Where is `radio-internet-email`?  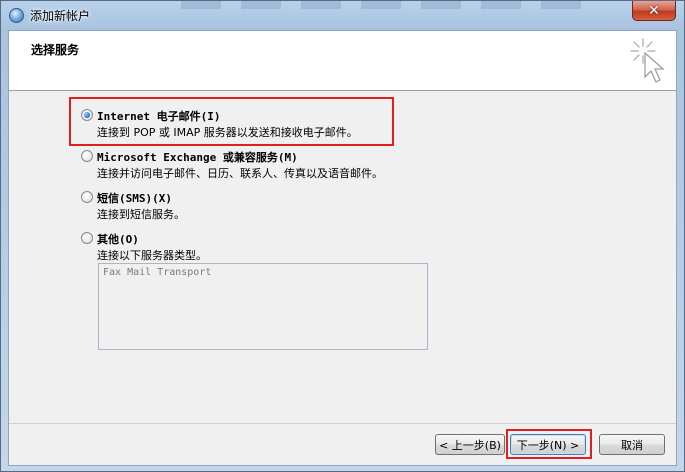 radio-internet-email is located at coordinates (87, 115).